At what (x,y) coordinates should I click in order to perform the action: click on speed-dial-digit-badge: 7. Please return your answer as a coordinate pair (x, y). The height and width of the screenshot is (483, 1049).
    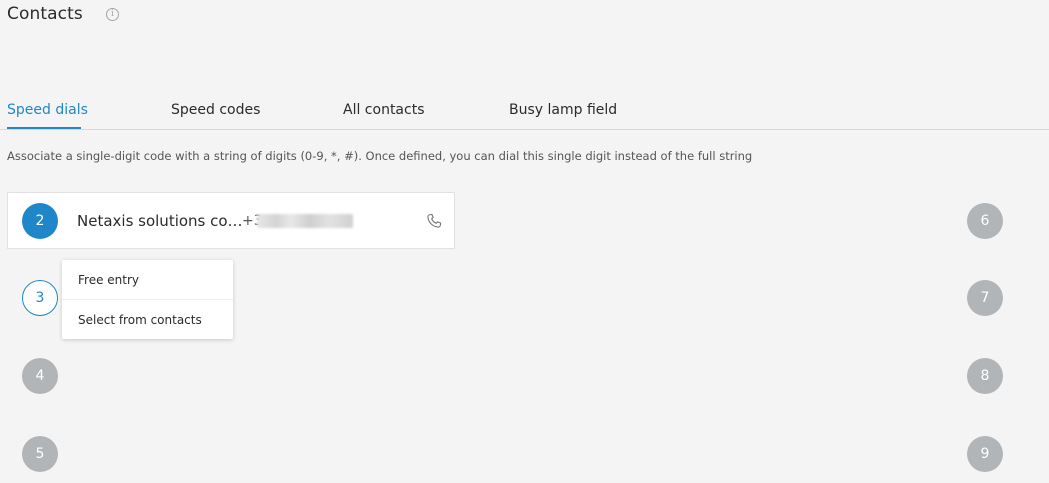
    Looking at the image, I should click on (985, 298).